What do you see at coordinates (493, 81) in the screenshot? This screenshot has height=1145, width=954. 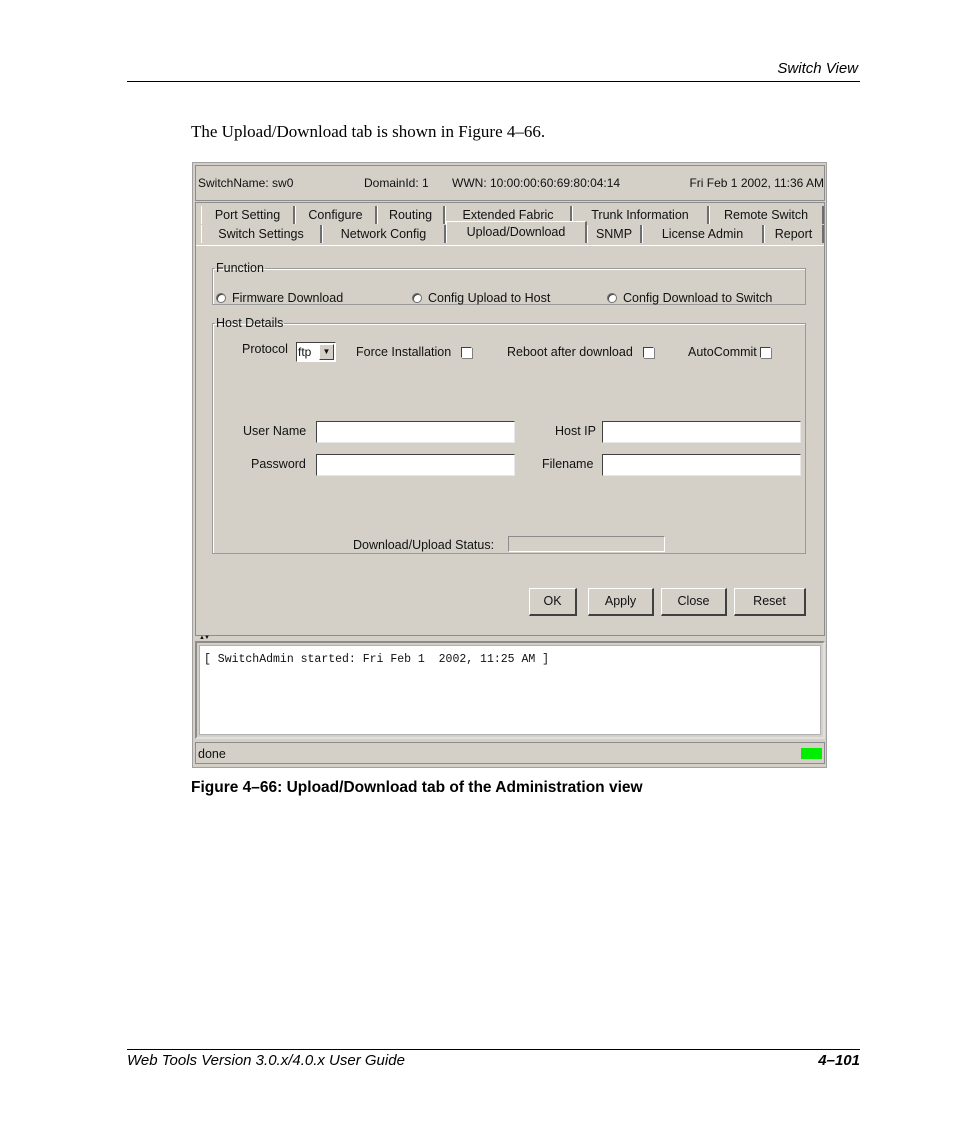 I see `header-rule` at bounding box center [493, 81].